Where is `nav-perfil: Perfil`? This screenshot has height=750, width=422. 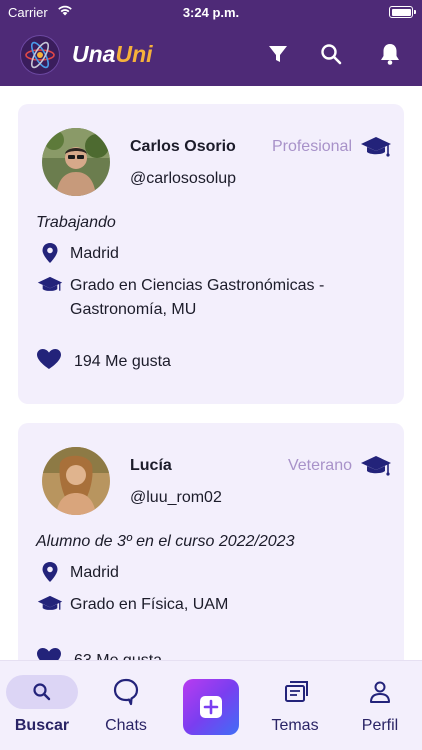 nav-perfil: Perfil is located at coordinates (380, 705).